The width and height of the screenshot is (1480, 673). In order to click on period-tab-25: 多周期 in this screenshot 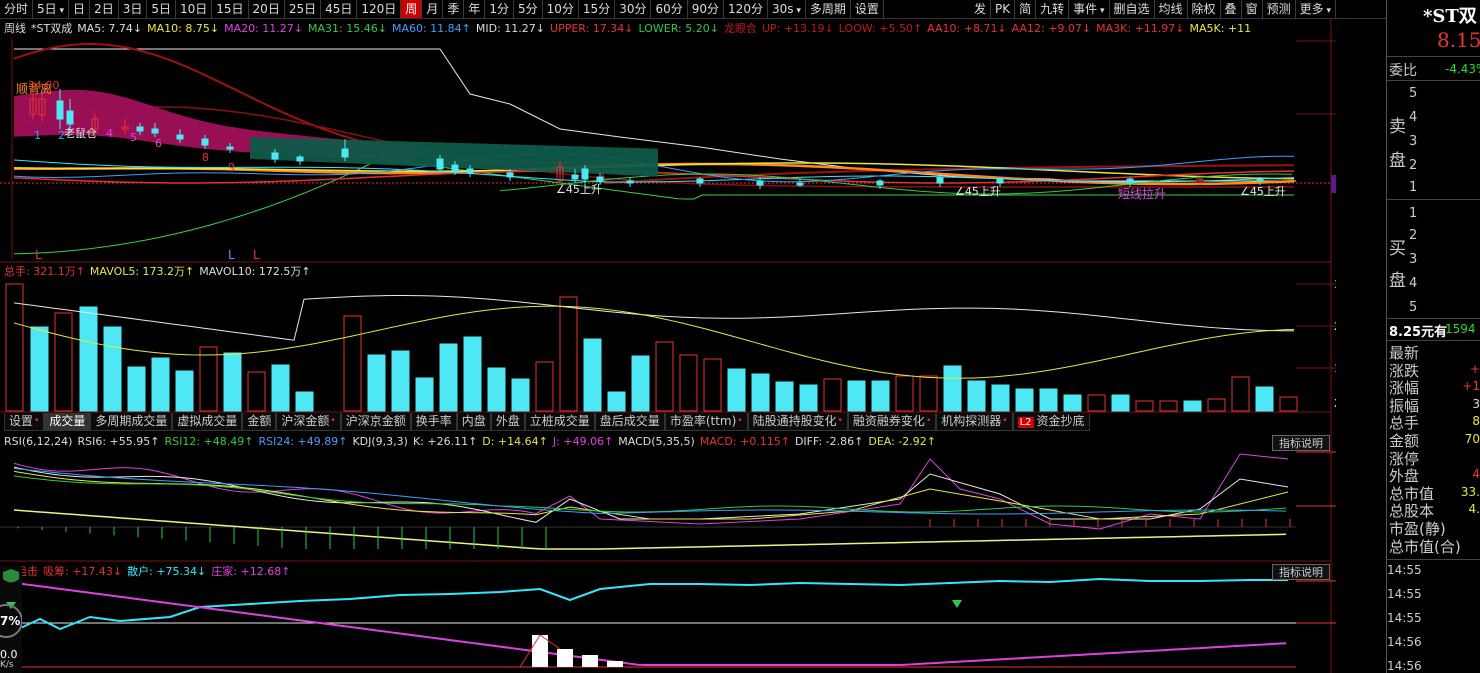, I will do `click(828, 9)`.